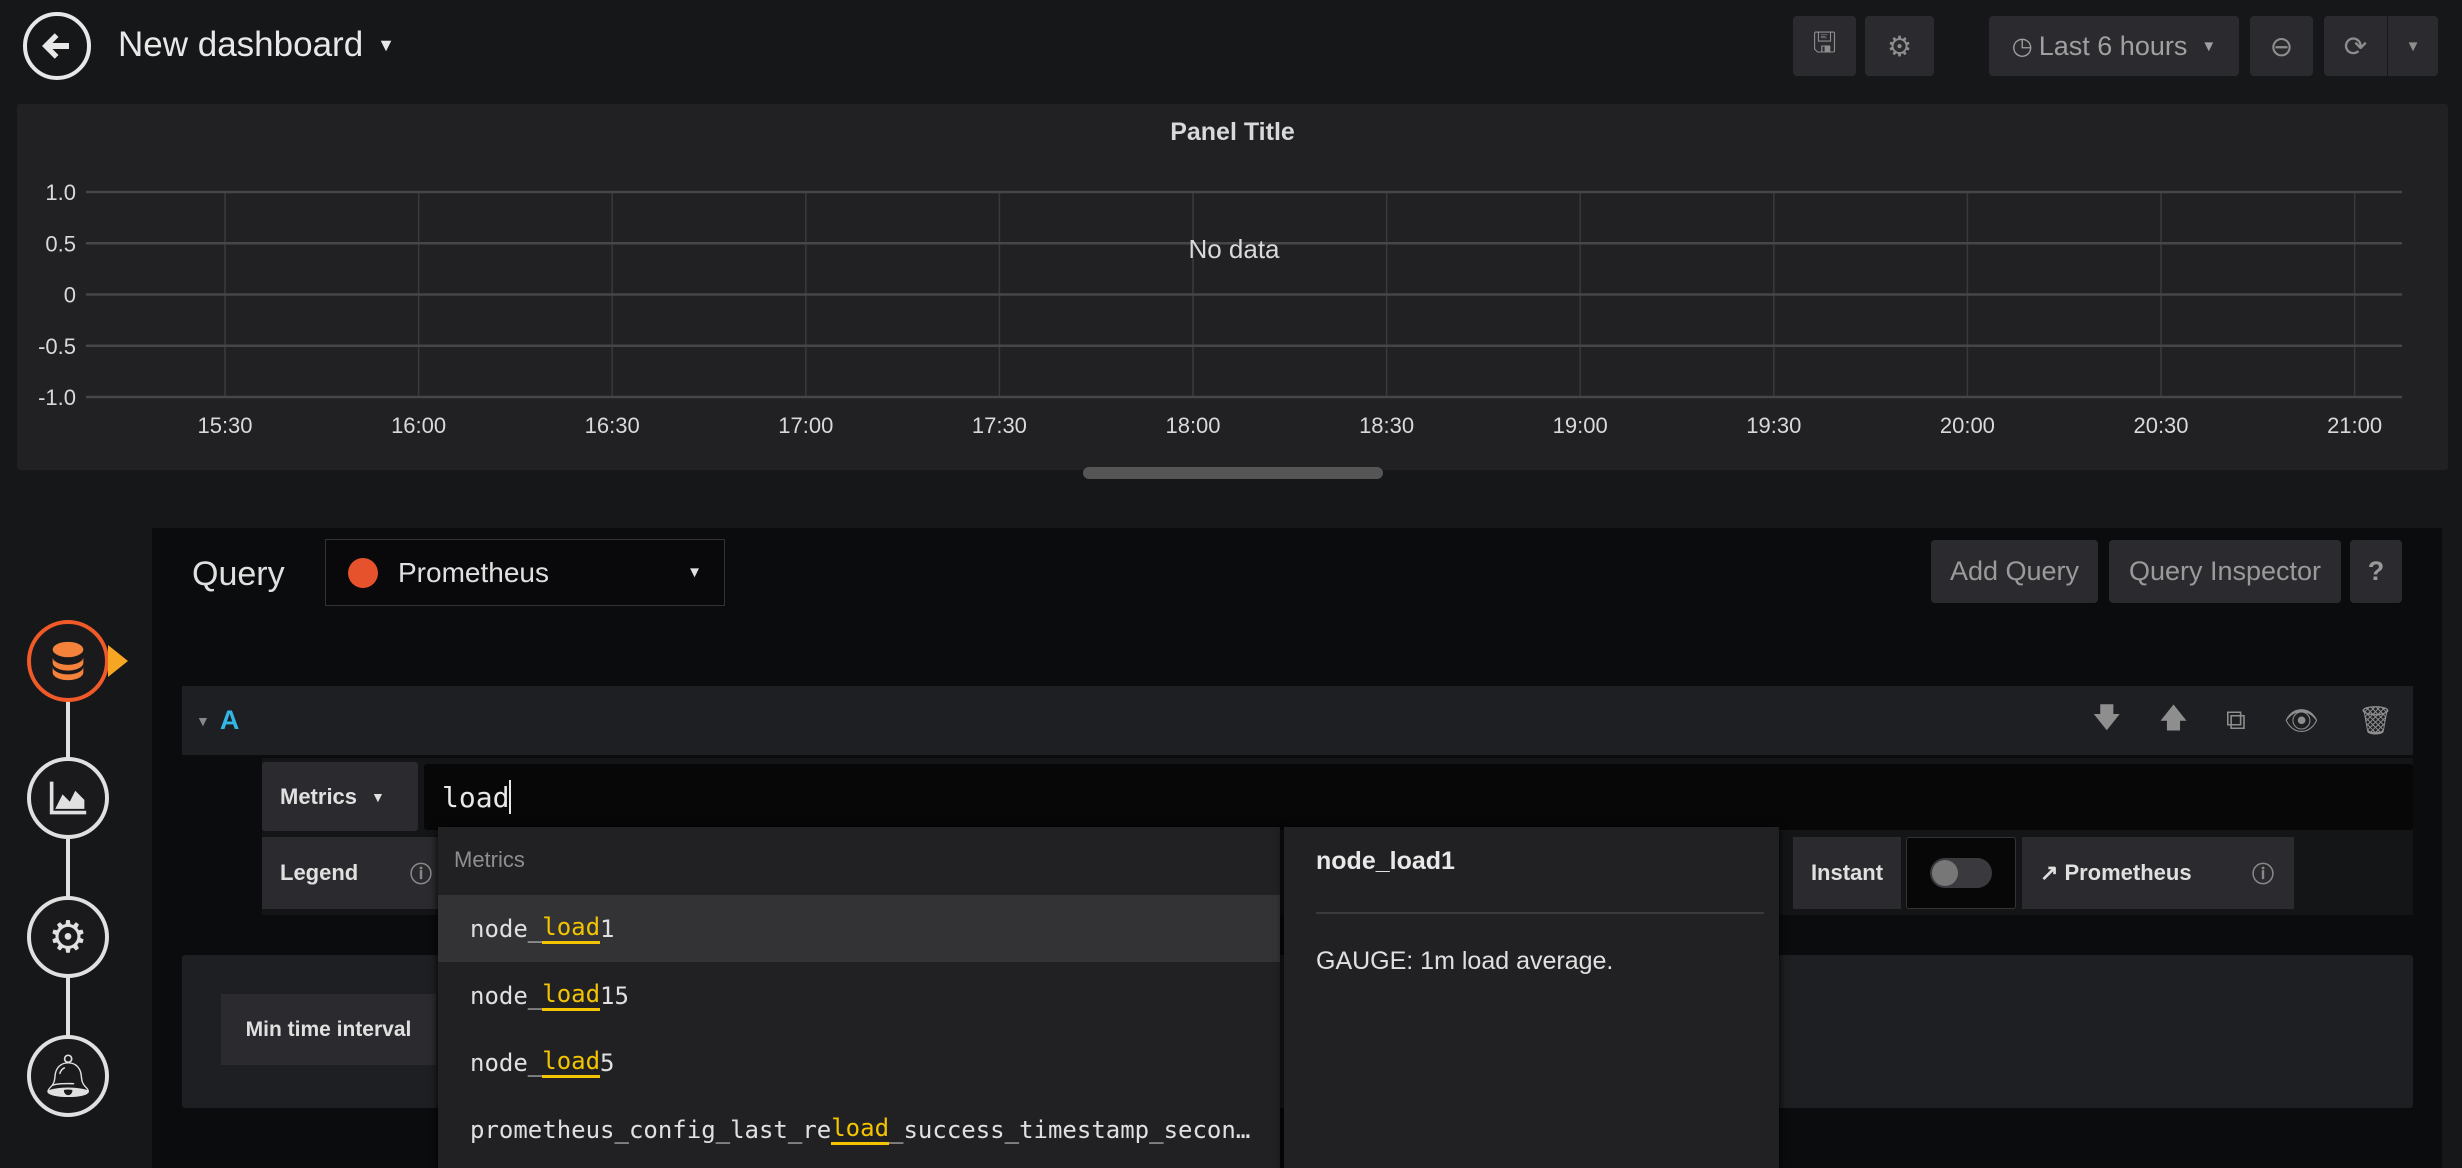  I want to click on y-tick-label: -1.0, so click(57, 397).